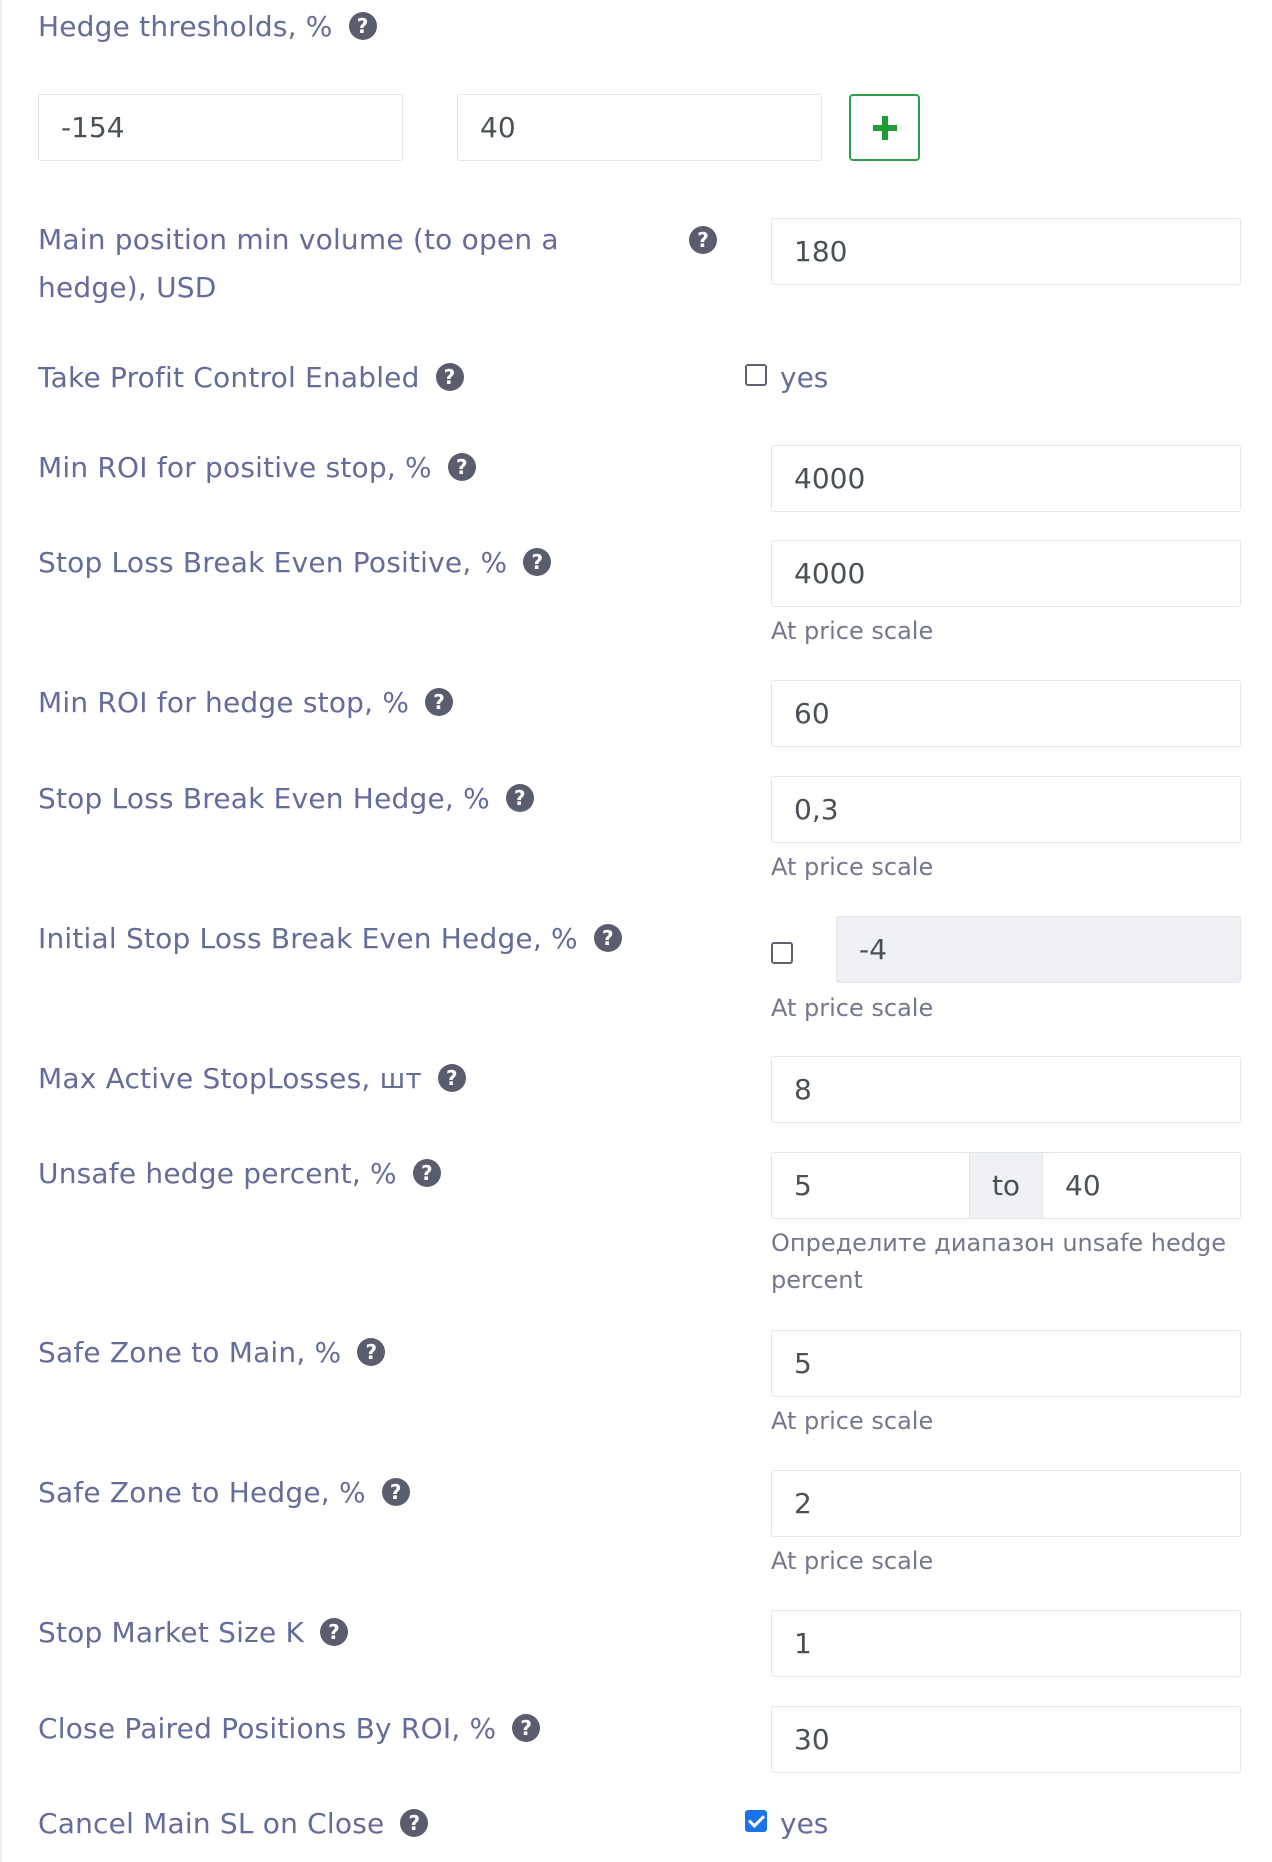  Describe the element at coordinates (1006, 809) in the screenshot. I see `sl-break-even-hedge-input: 0,3` at that location.